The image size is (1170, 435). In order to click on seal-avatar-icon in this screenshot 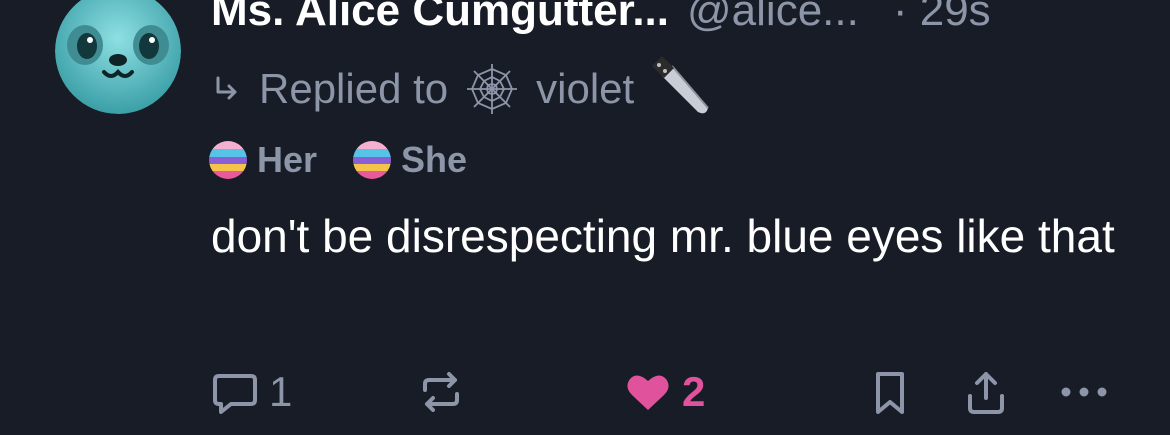, I will do `click(118, 57)`.